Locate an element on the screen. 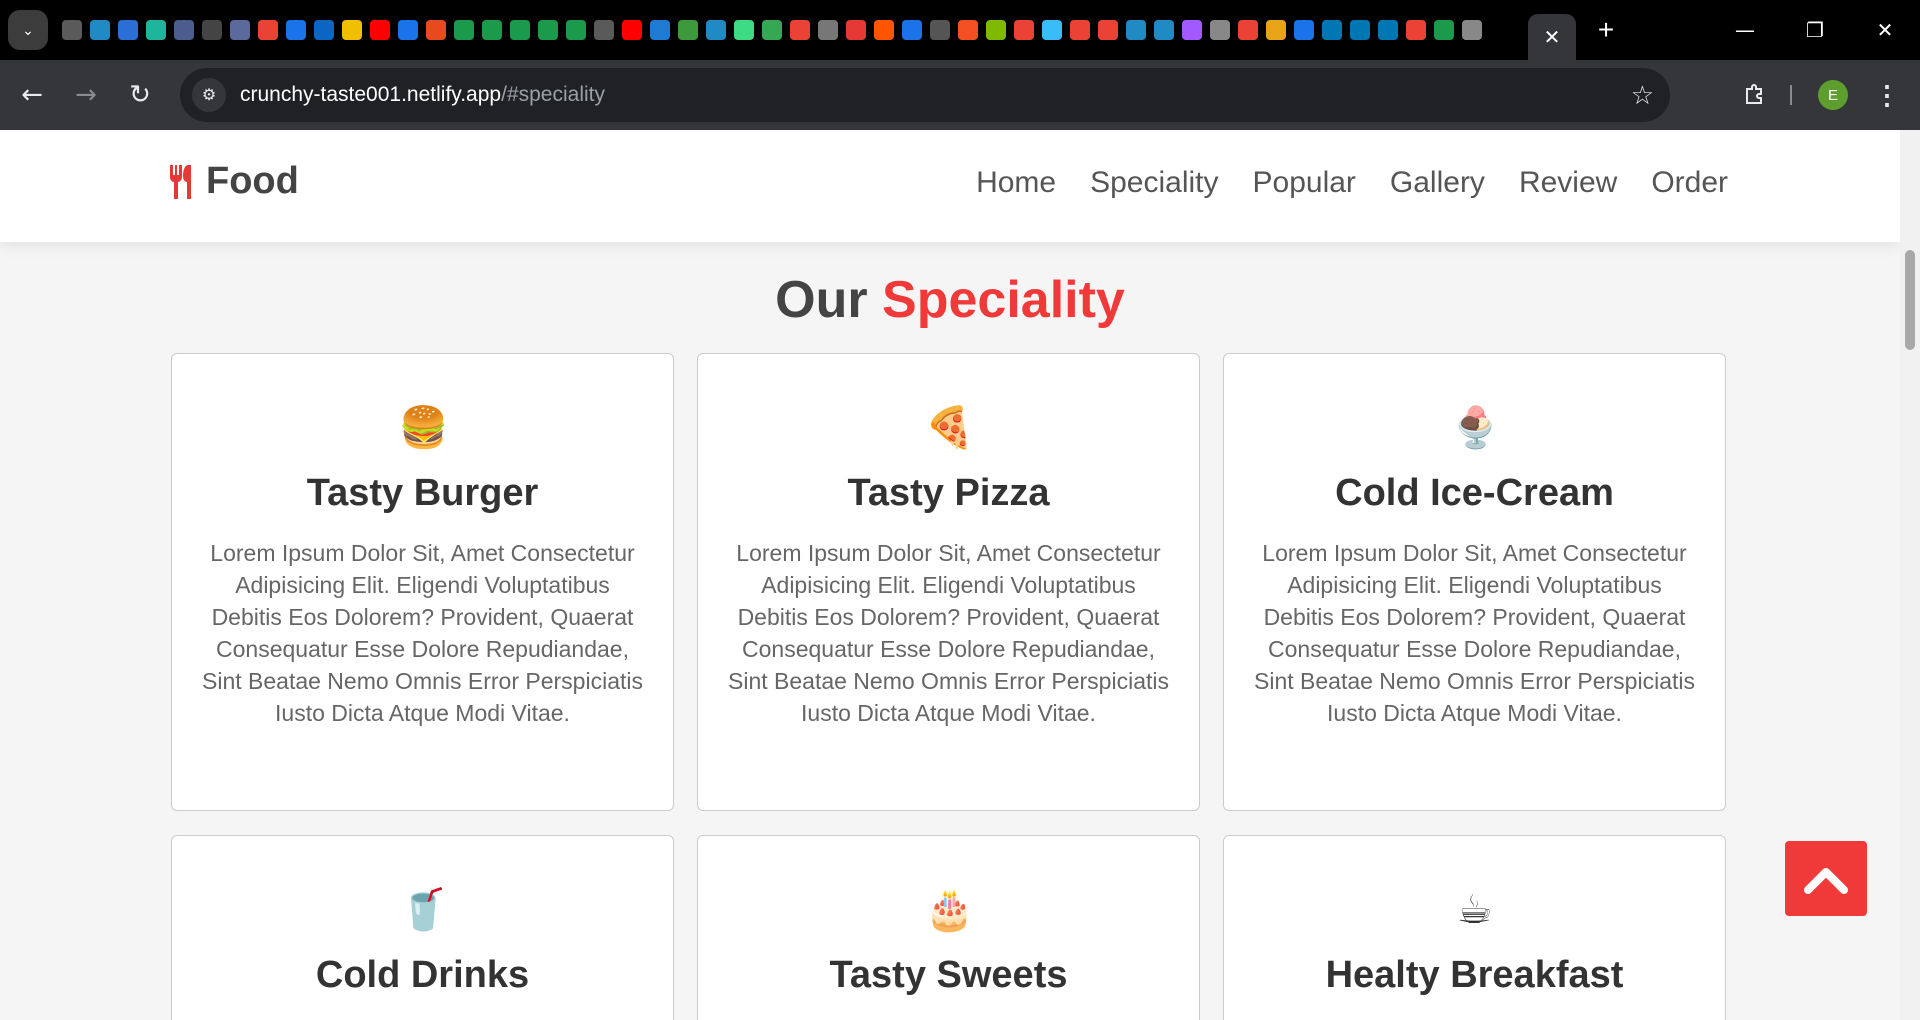  openai-icon is located at coordinates (212, 30).